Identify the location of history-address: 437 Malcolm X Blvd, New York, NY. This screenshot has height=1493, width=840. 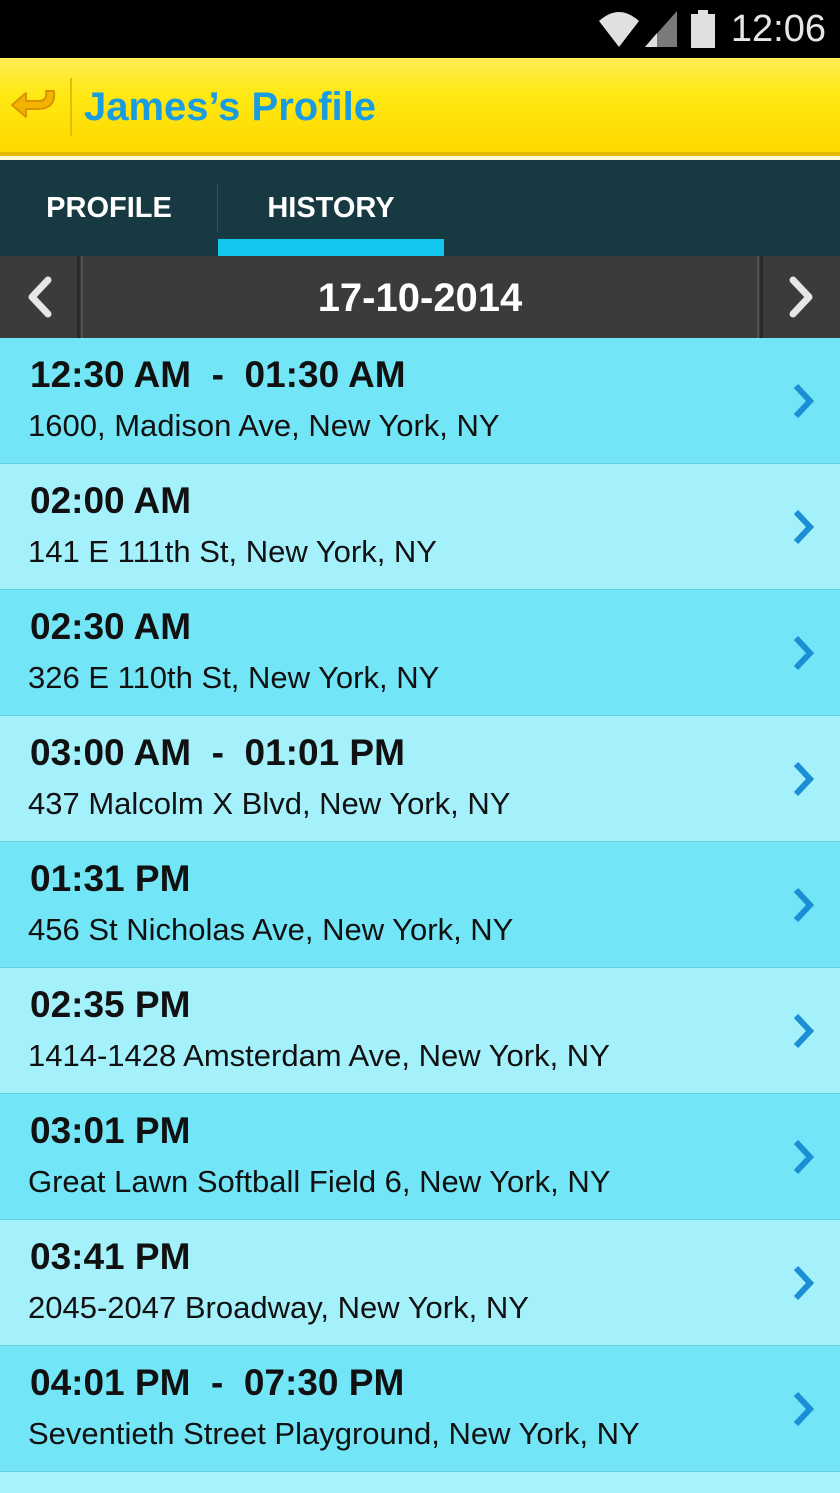
(269, 803).